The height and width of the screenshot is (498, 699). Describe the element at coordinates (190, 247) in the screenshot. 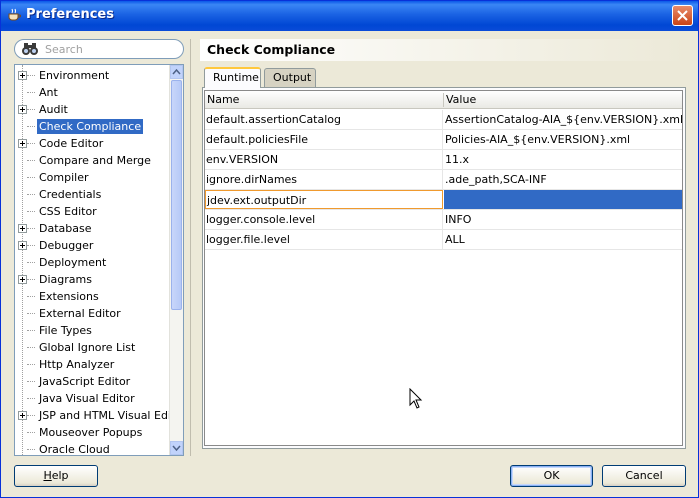

I see `panel-splitter` at that location.